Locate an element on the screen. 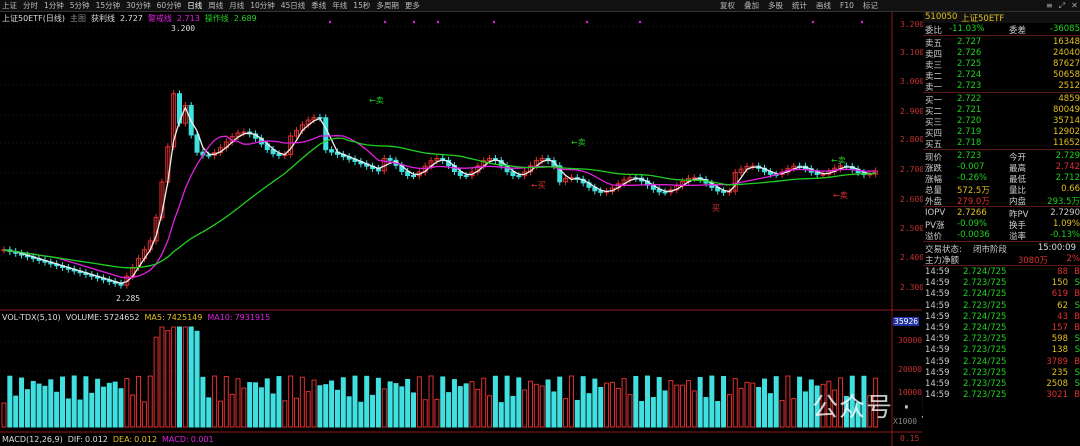 This screenshot has width=1080, height=446. ask-row: 卖三 2.725 87627 is located at coordinates (1001, 65).